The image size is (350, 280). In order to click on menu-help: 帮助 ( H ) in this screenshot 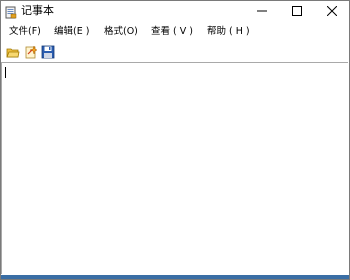, I will do `click(228, 32)`.